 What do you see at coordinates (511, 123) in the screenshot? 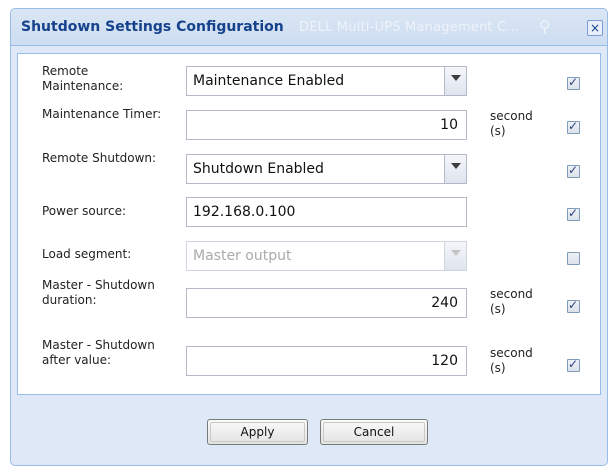
I see `maintenance-timer-unit: second (s)` at bounding box center [511, 123].